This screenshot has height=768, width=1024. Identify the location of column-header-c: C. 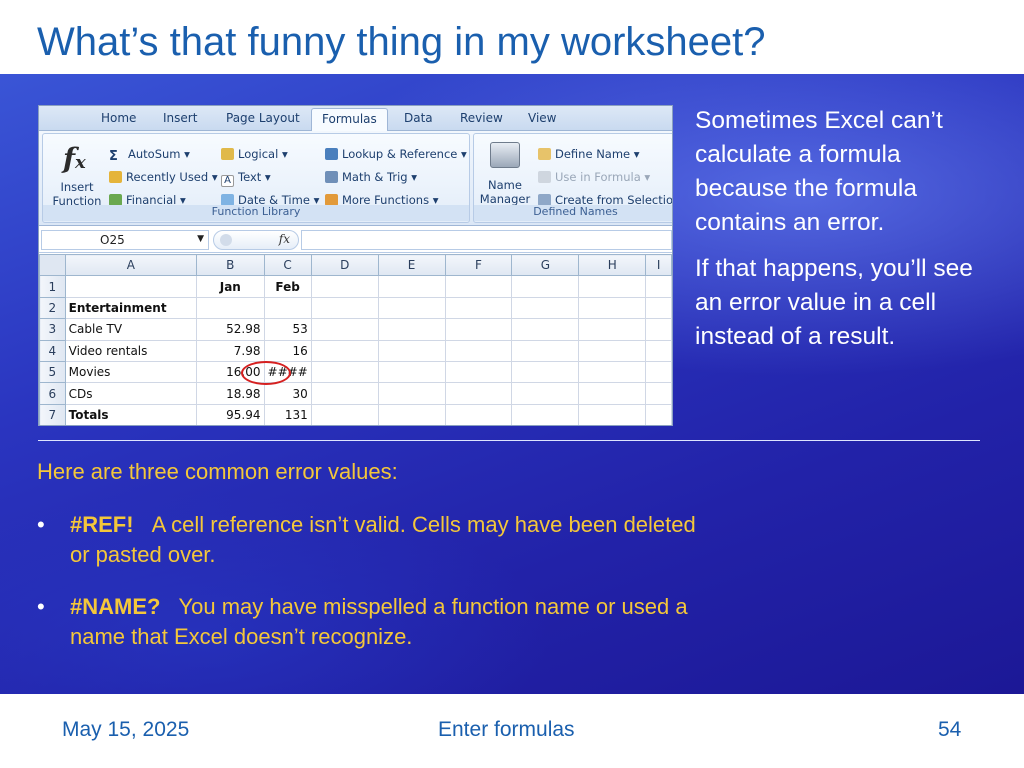
(287, 265).